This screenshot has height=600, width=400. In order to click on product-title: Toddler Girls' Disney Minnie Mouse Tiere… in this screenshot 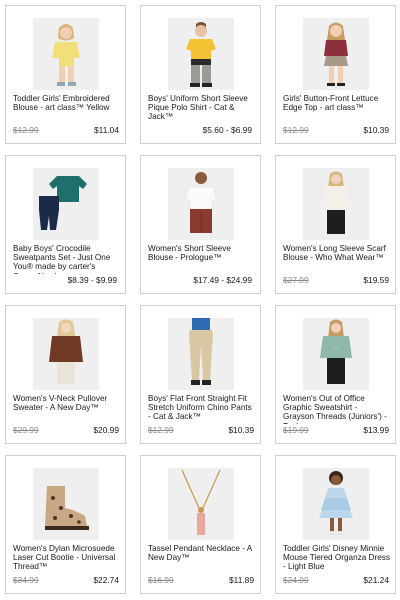, I will do `click(336, 558)`.